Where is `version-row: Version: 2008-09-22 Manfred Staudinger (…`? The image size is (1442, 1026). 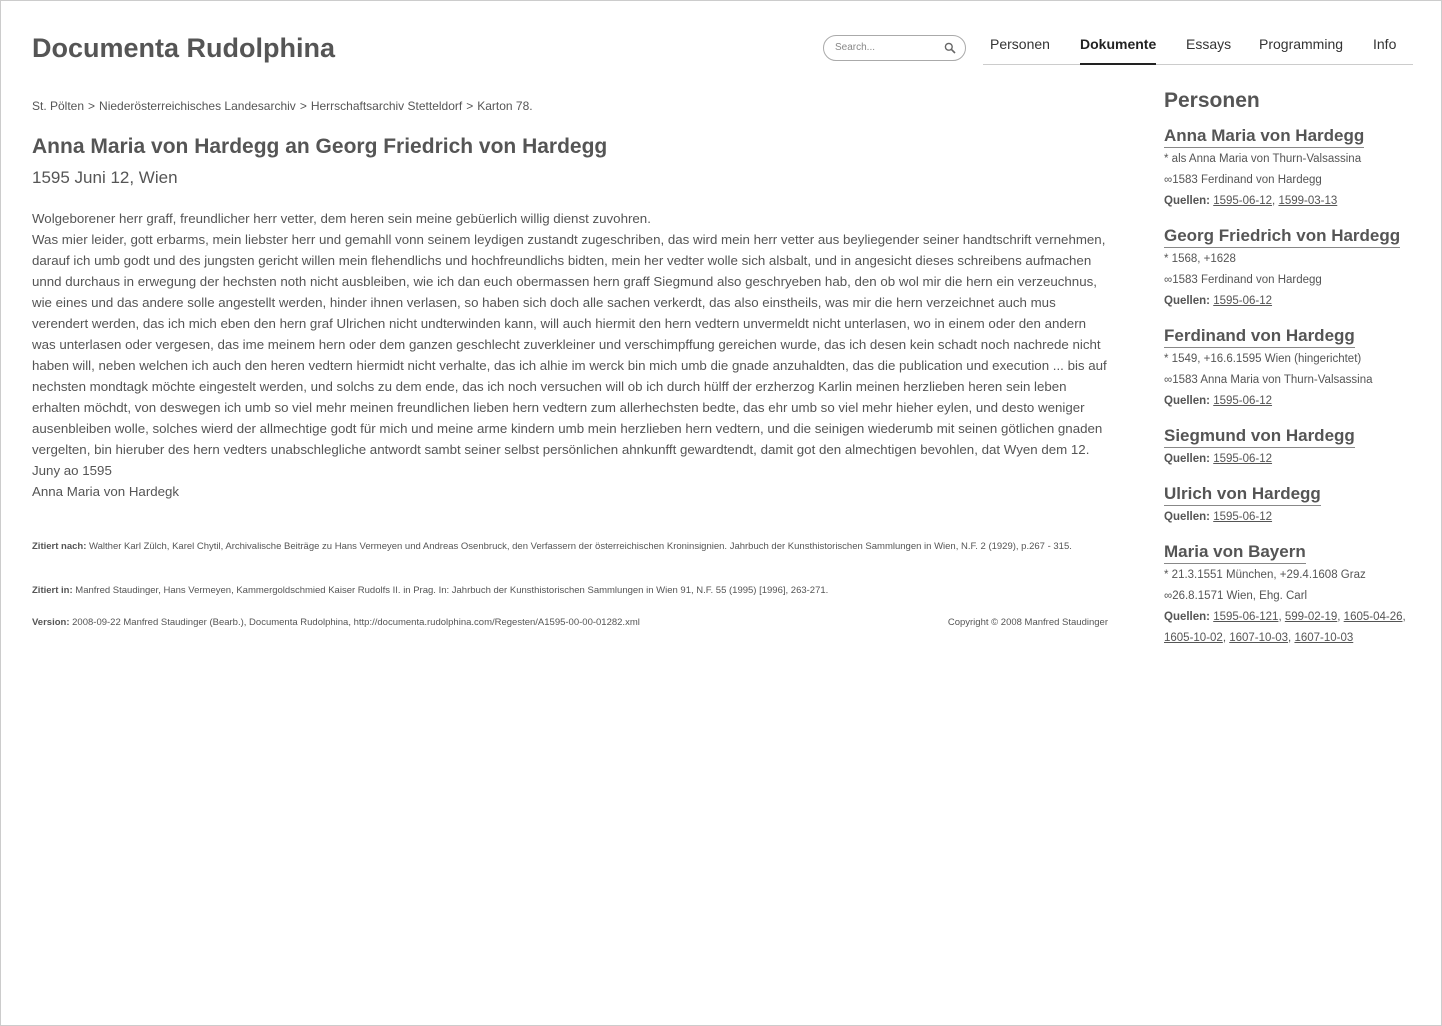
version-row: Version: 2008-09-22 Manfred Staudinger (… is located at coordinates (570, 622).